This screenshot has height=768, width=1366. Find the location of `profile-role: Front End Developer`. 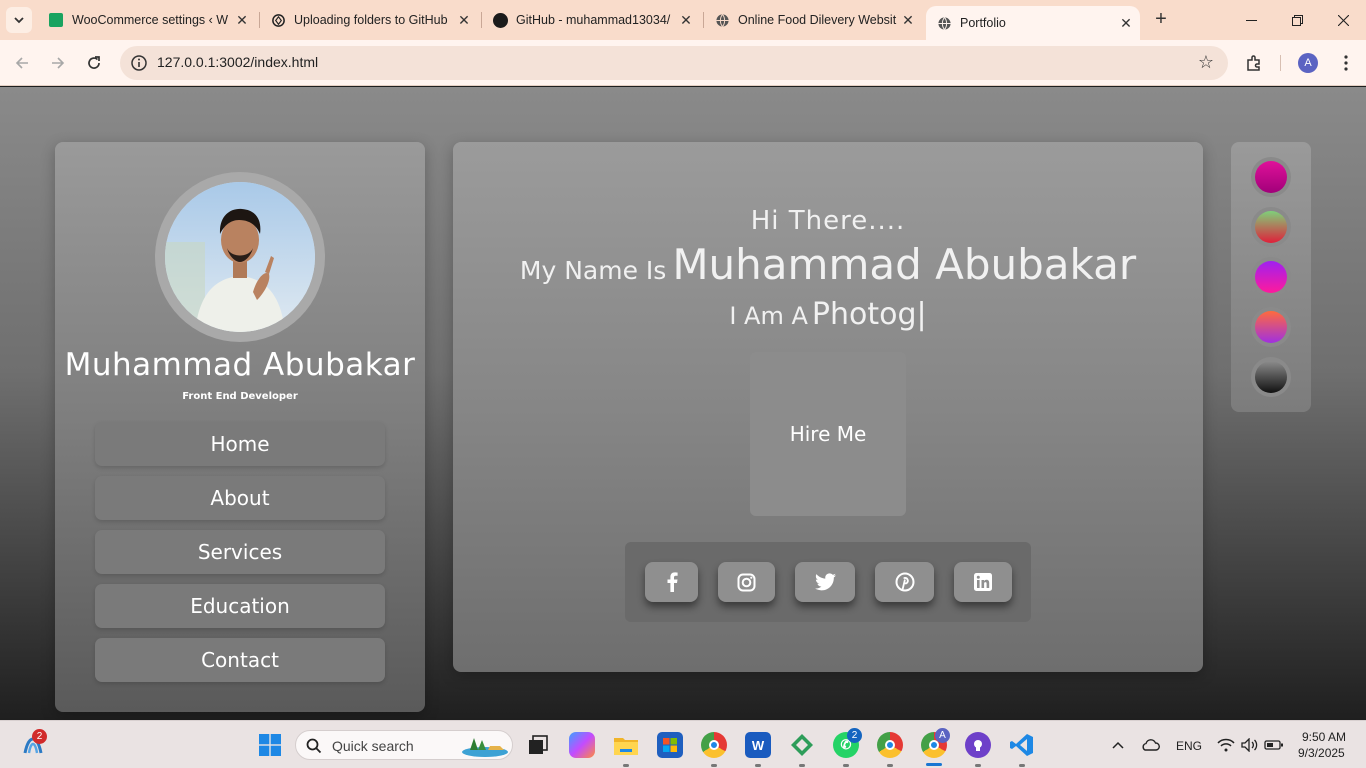

profile-role: Front End Developer is located at coordinates (240, 396).